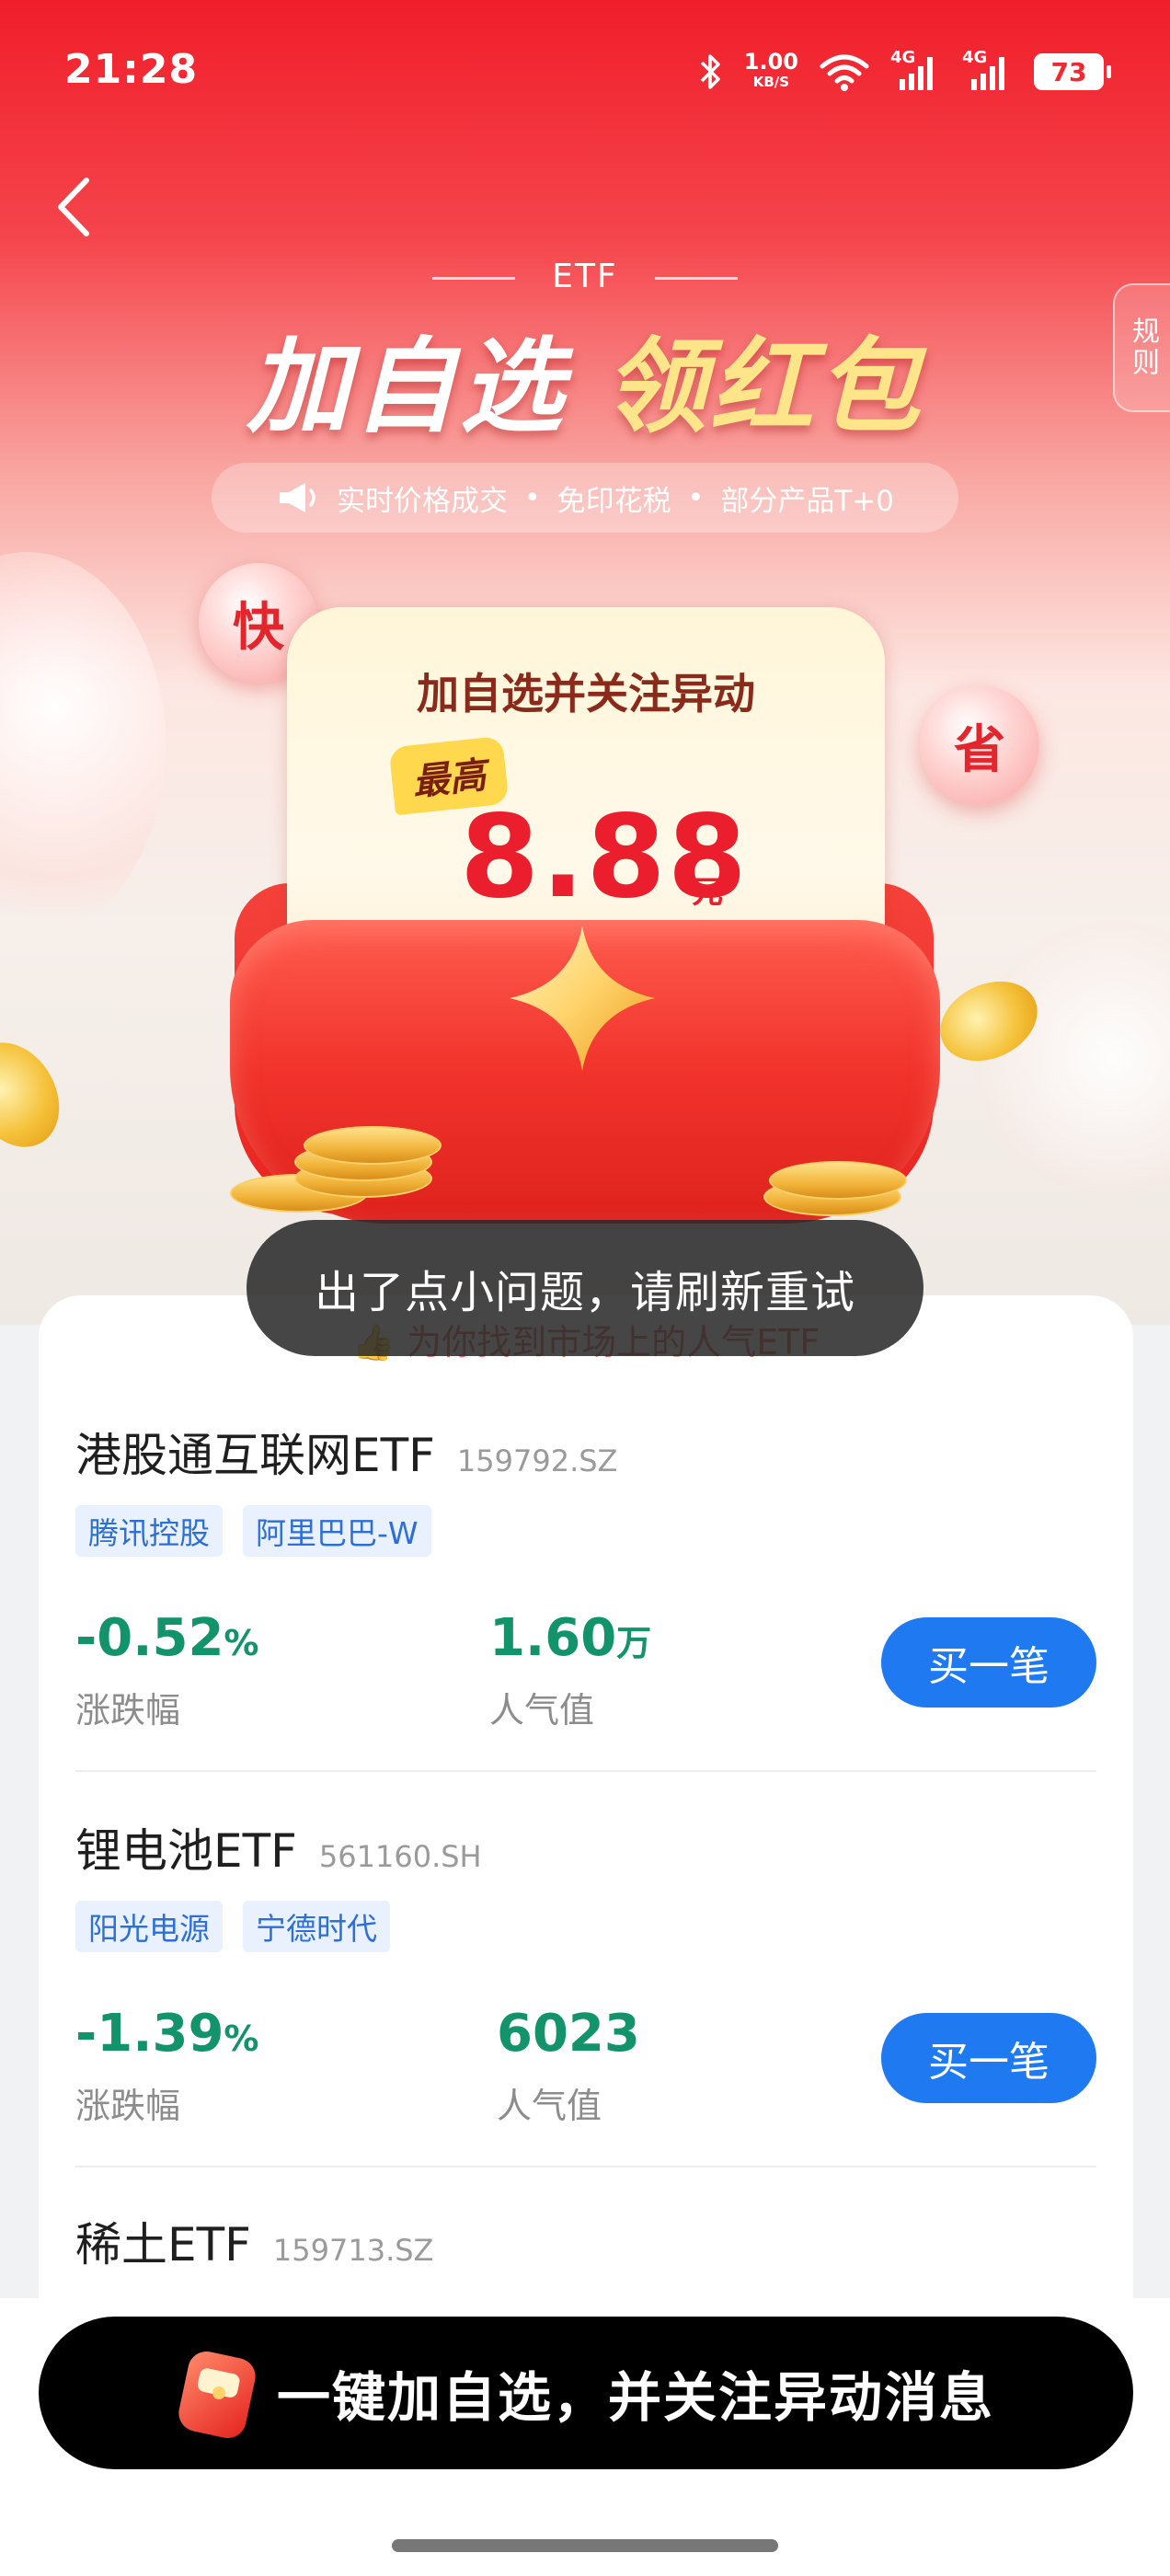 The image size is (1170, 2576). I want to click on holding-tag: 阳光电源, so click(149, 1926).